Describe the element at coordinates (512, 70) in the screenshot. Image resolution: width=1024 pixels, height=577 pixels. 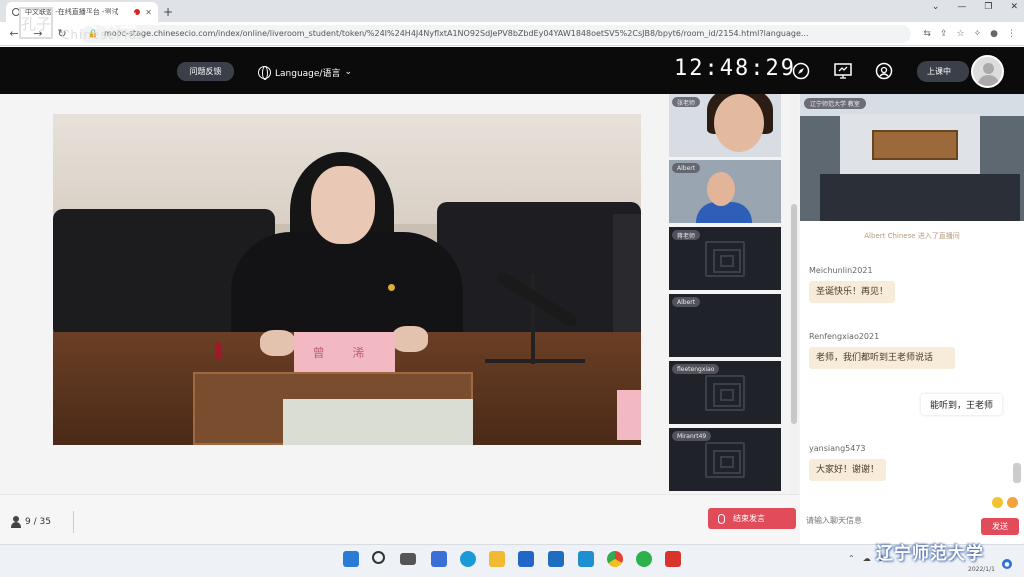
I see `app-header` at that location.